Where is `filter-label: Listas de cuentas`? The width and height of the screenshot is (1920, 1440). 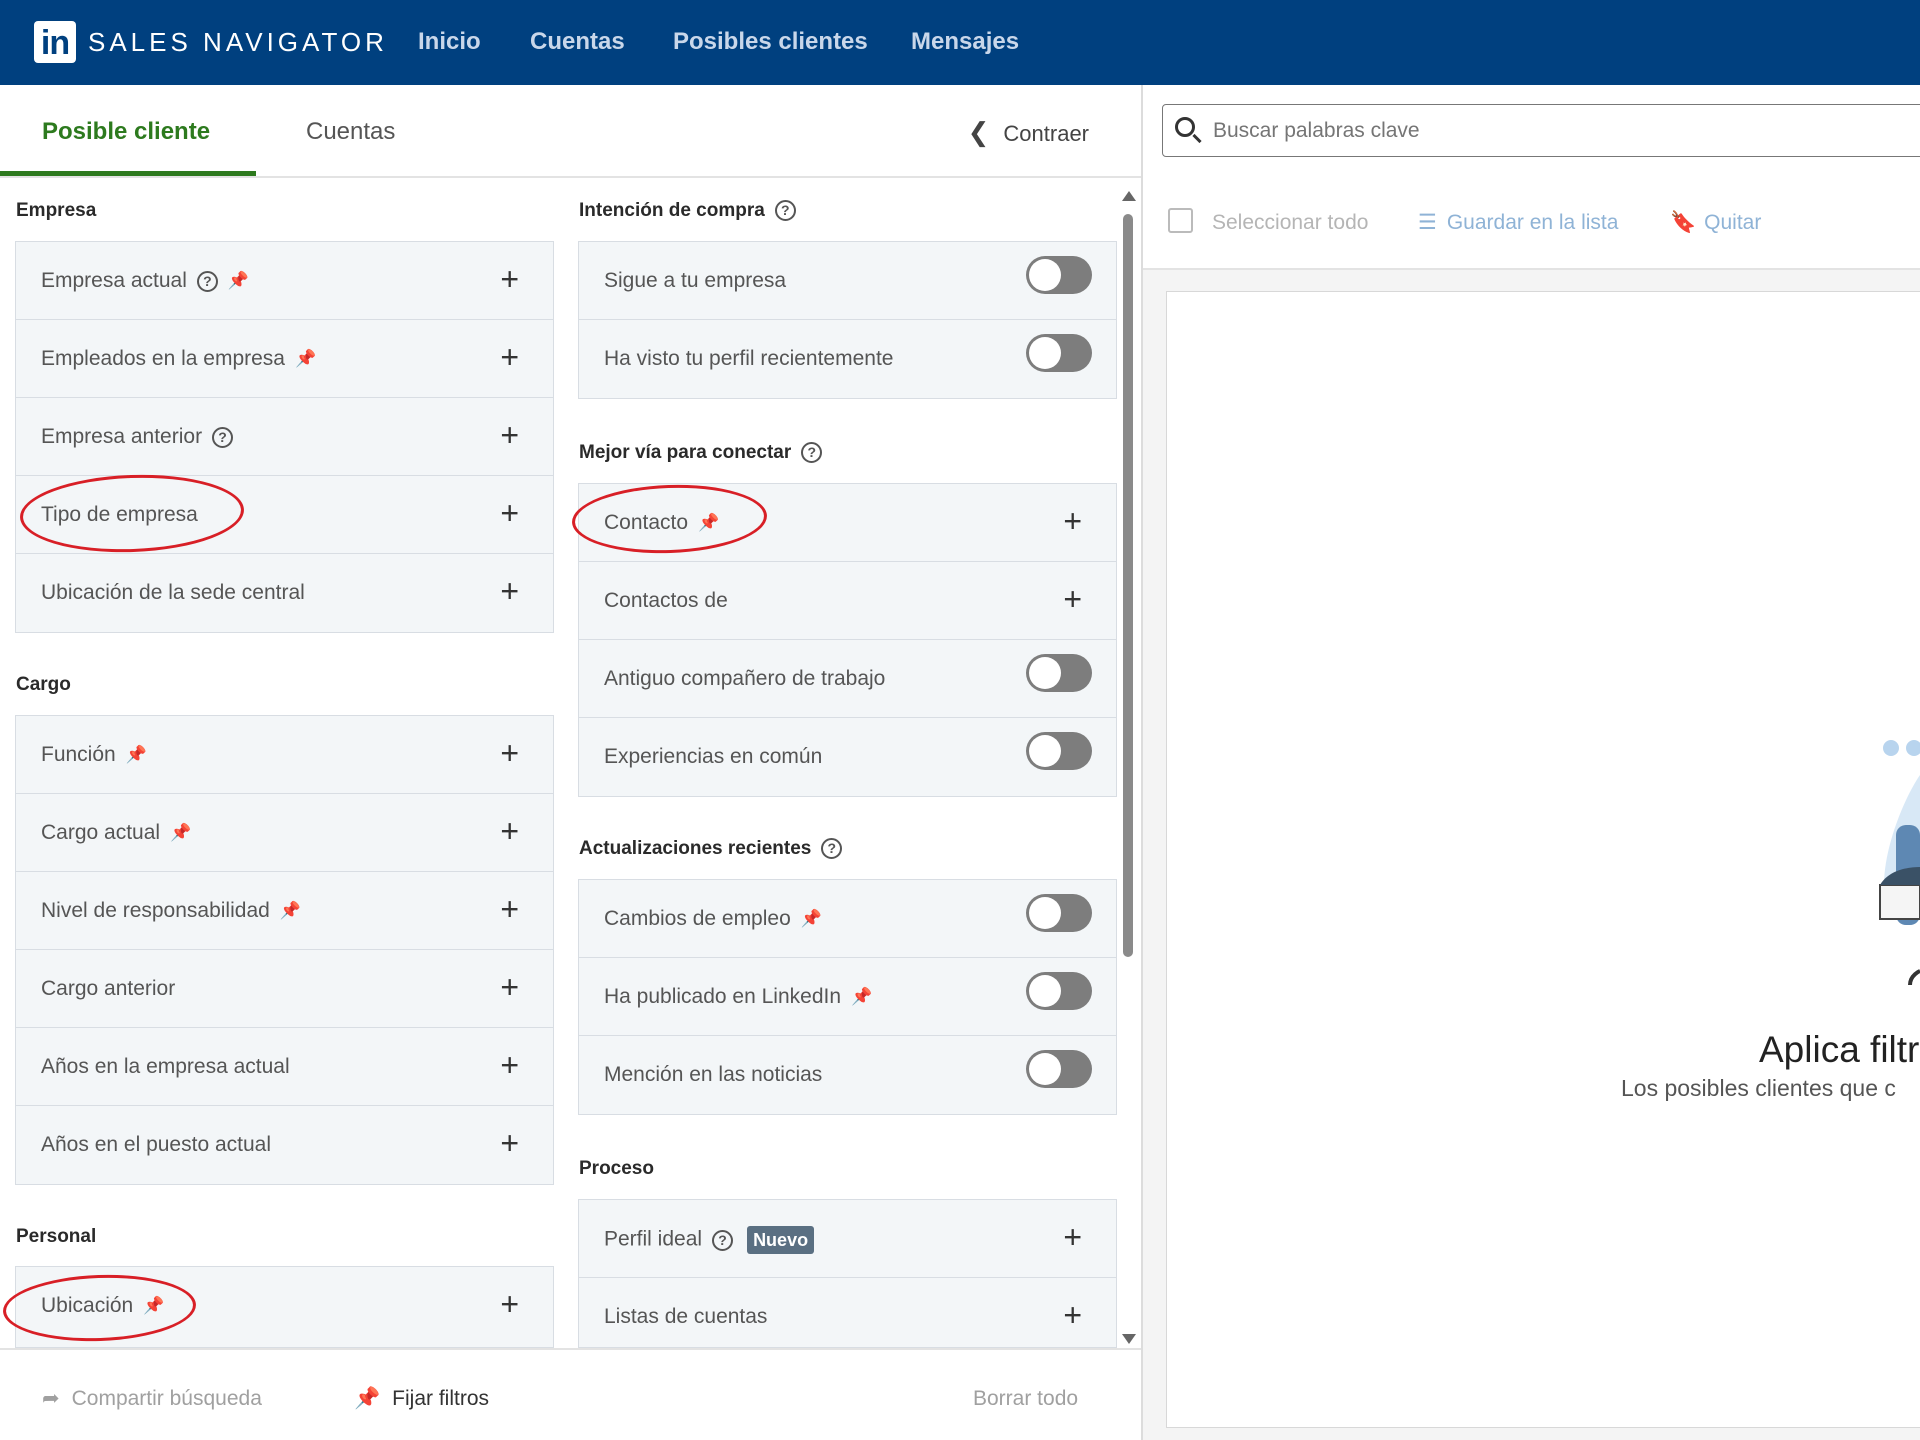 filter-label: Listas de cuentas is located at coordinates (686, 1316).